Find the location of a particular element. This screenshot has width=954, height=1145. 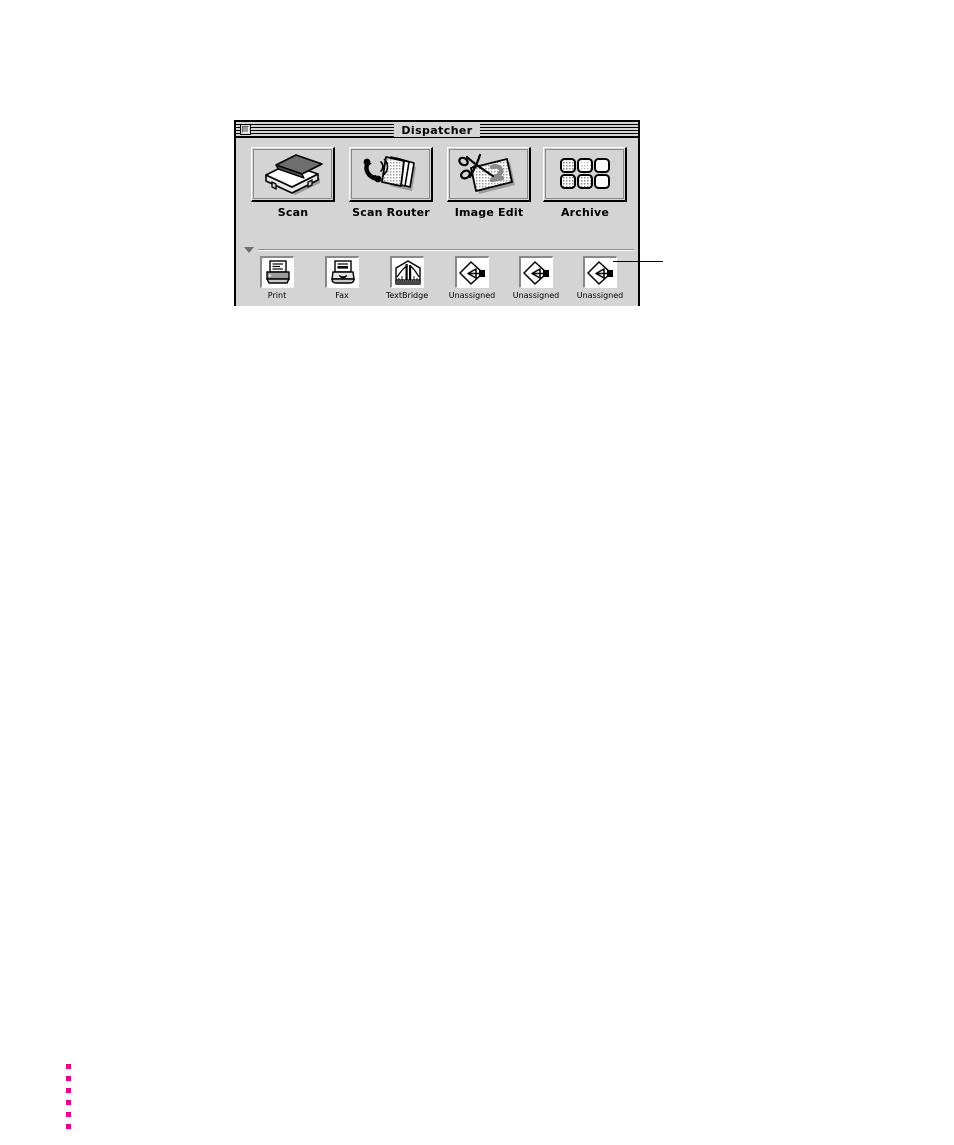

scan-router-label: Scan Router is located at coordinates (391, 212).